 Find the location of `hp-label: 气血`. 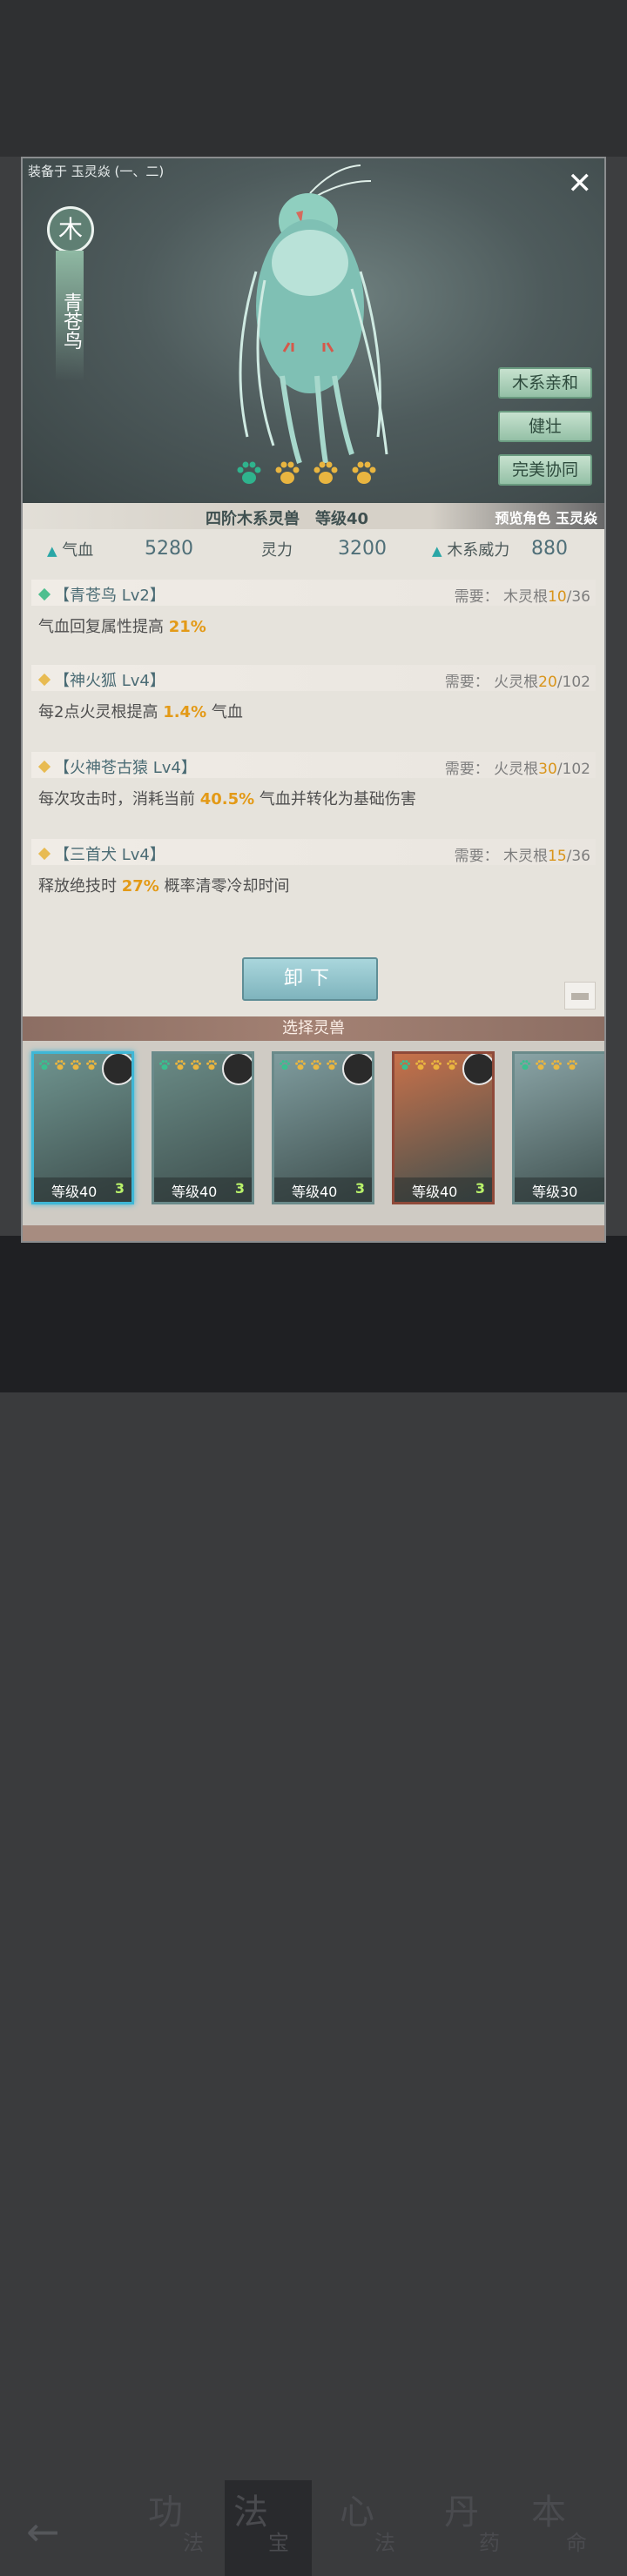

hp-label: 气血 is located at coordinates (78, 550).